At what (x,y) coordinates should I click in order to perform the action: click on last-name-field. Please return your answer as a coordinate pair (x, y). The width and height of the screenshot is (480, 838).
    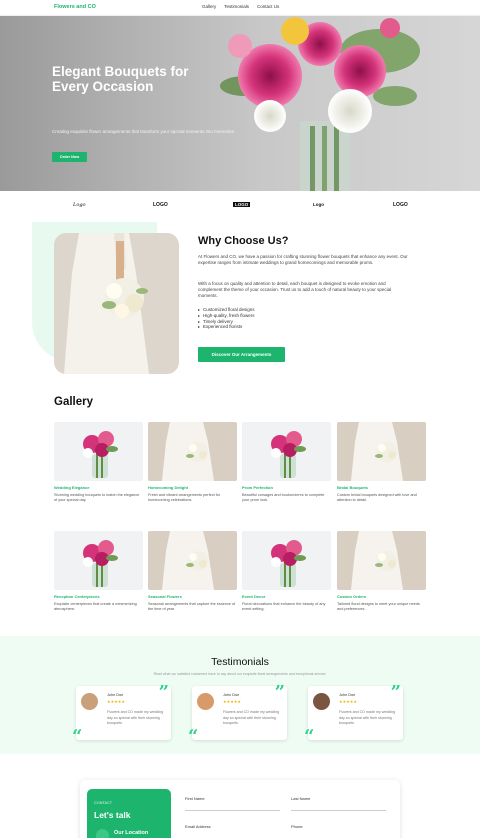
    Looking at the image, I should click on (338, 810).